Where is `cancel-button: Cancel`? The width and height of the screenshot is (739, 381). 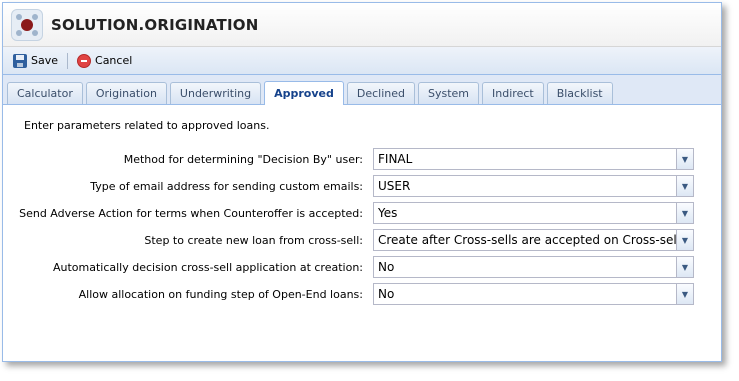
cancel-button: Cancel is located at coordinates (104, 61).